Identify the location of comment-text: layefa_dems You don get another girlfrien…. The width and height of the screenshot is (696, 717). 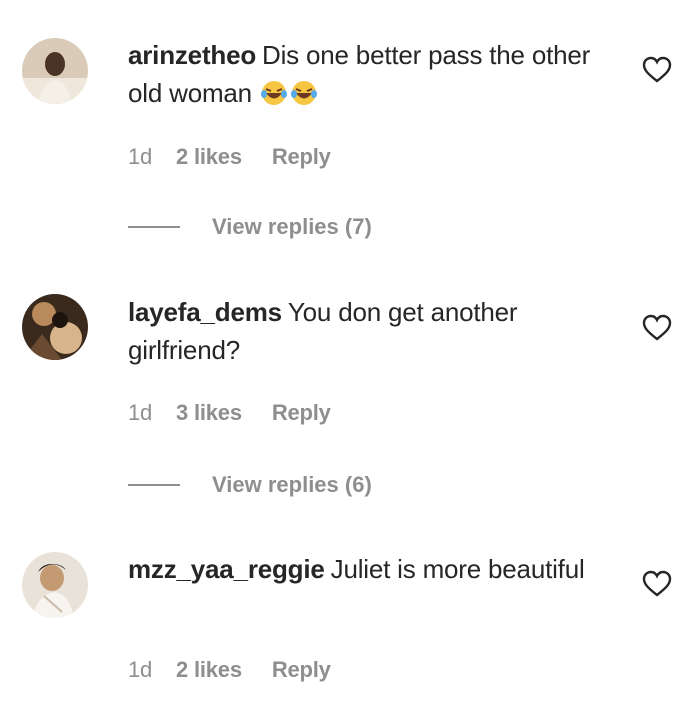
(368, 331).